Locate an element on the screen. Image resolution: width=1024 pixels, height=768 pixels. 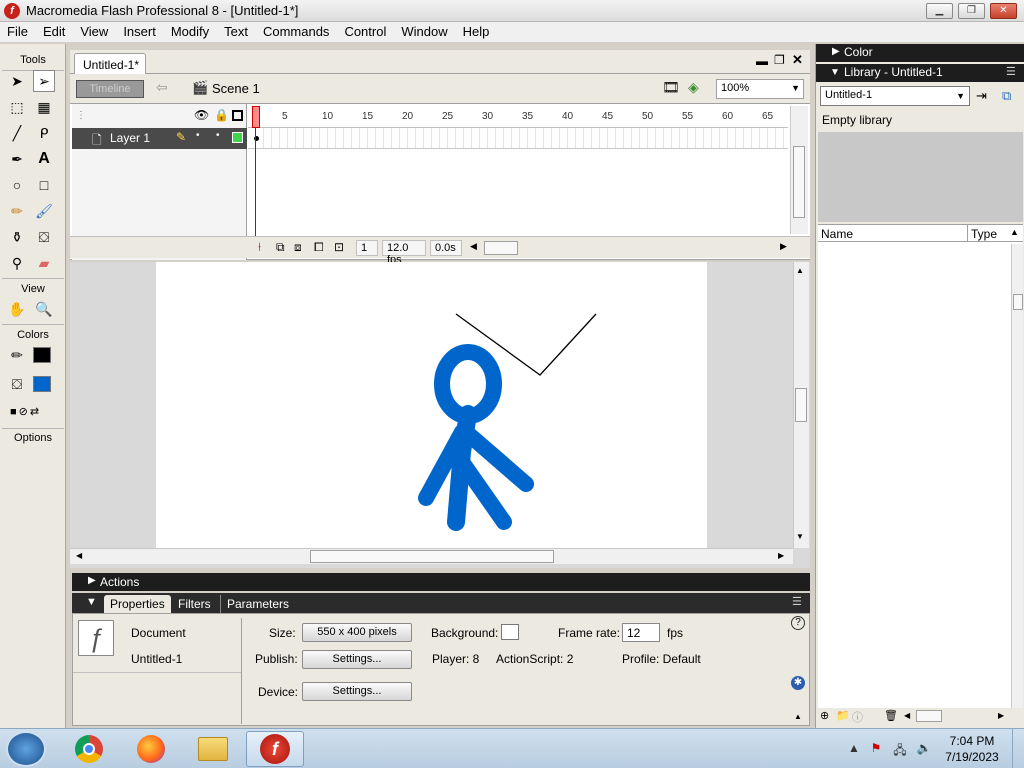
library-hscroll-thumb is located at coordinates (929, 716).